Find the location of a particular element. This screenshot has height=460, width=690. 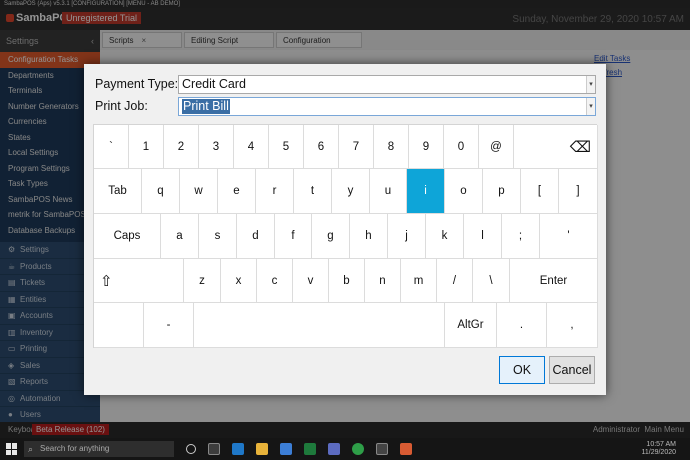

key-f: f is located at coordinates (293, 236).